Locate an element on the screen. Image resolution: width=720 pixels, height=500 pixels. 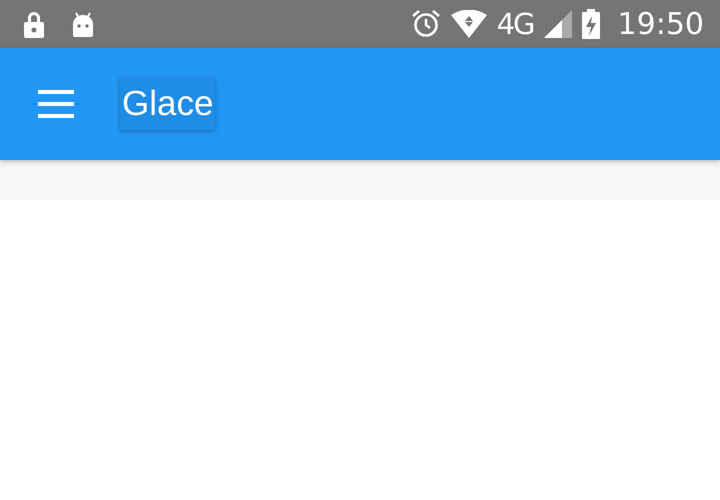
network-type: 4G is located at coordinates (515, 24).